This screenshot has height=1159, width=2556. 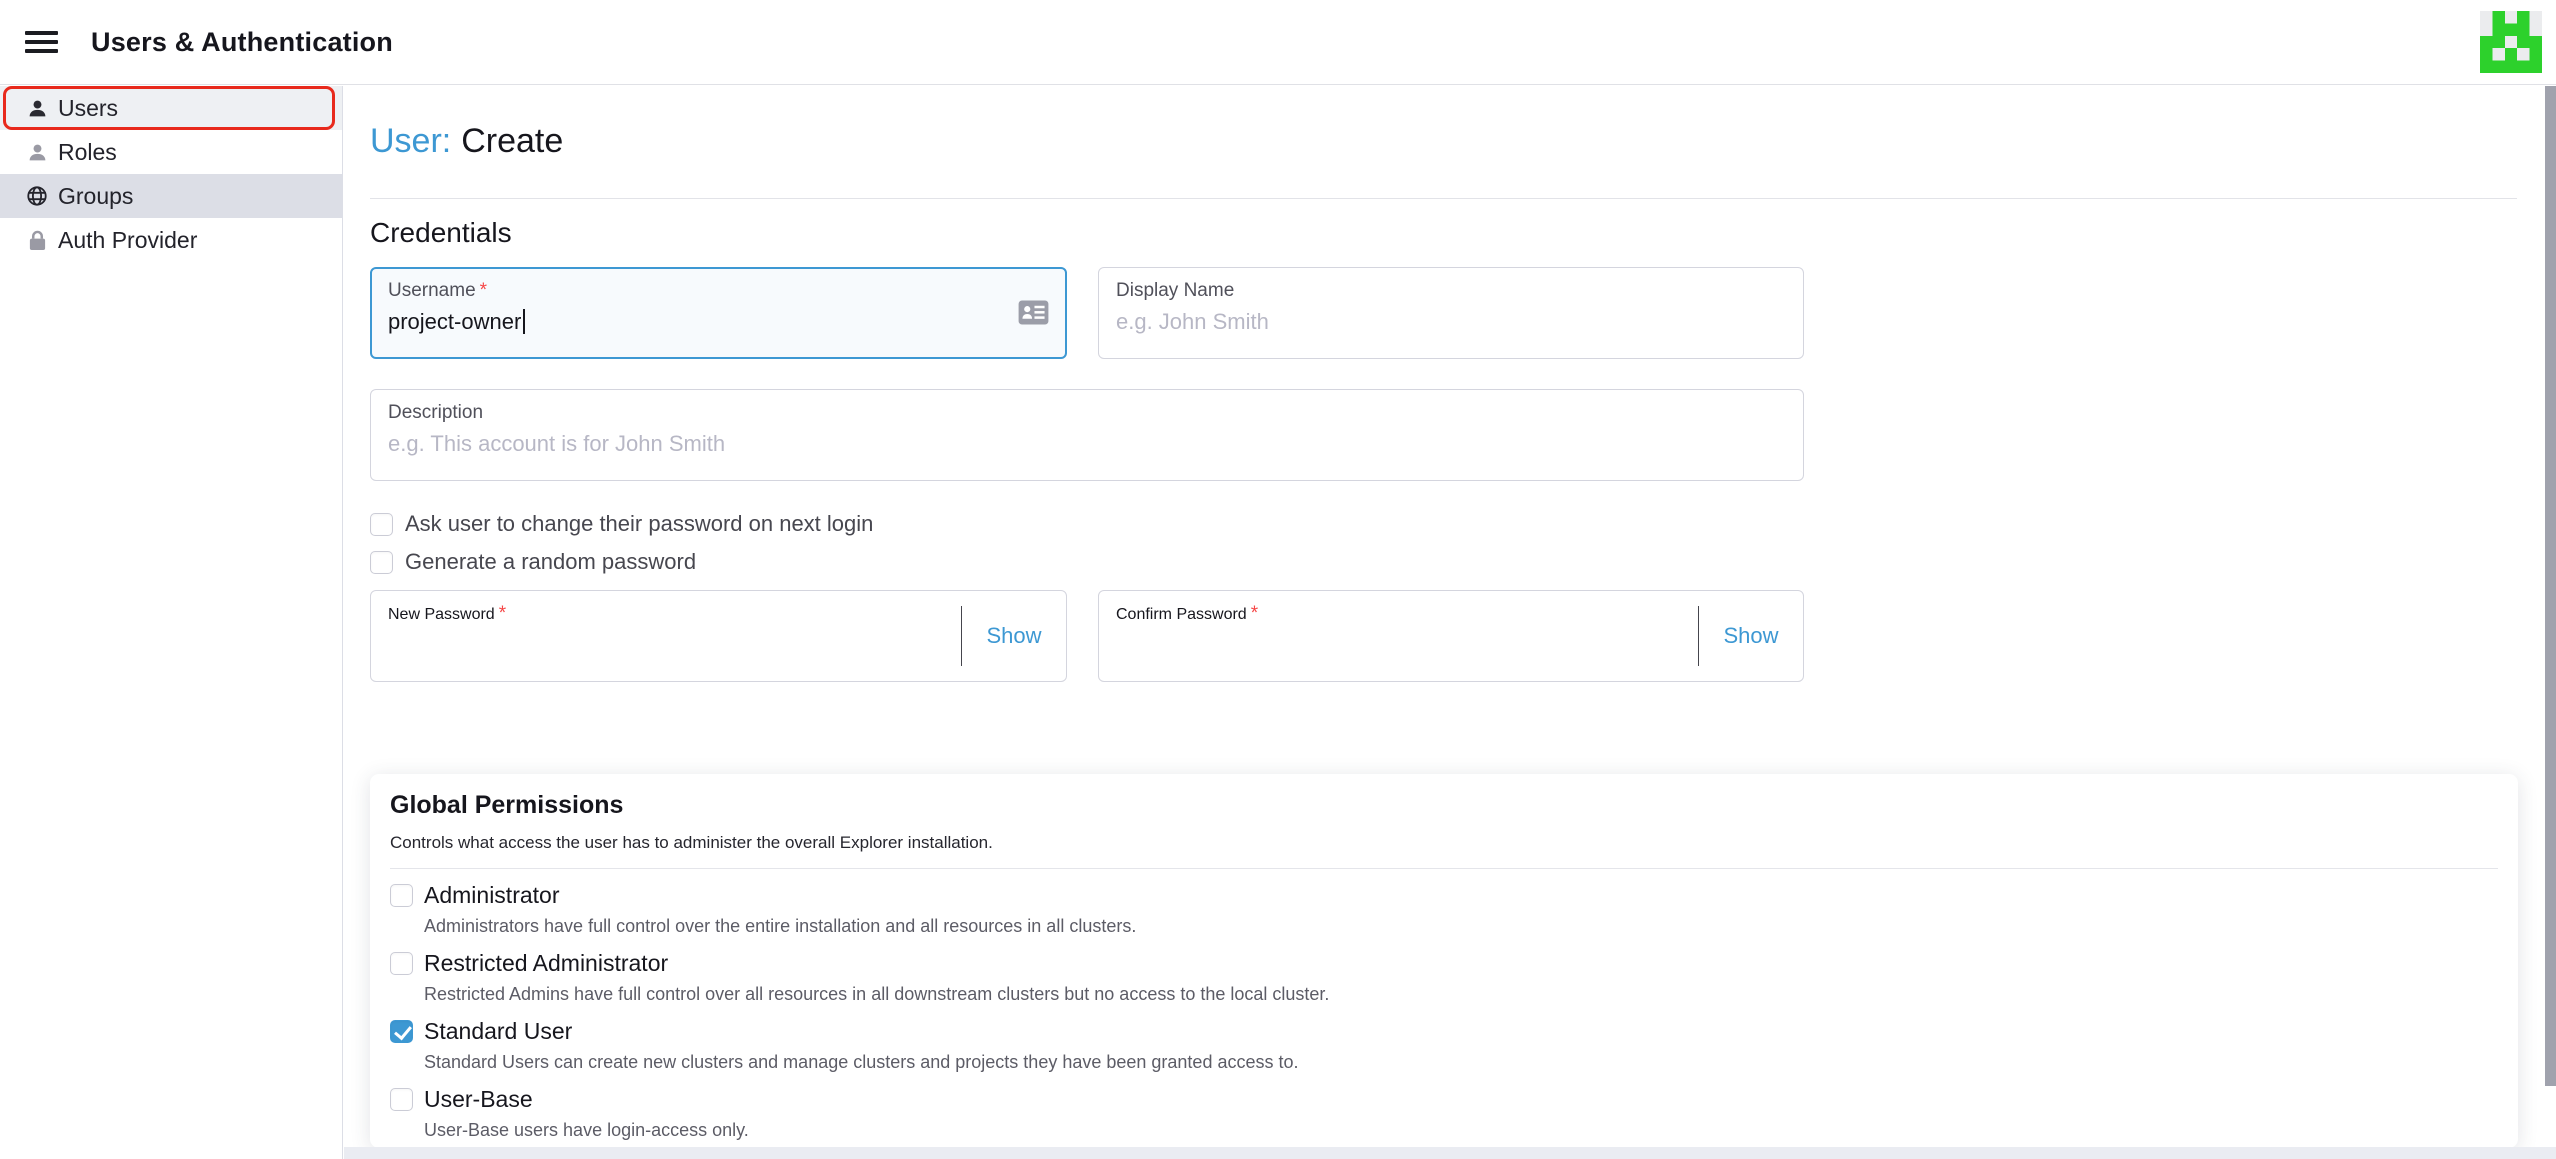 I want to click on description-label: Description, so click(x=436, y=412).